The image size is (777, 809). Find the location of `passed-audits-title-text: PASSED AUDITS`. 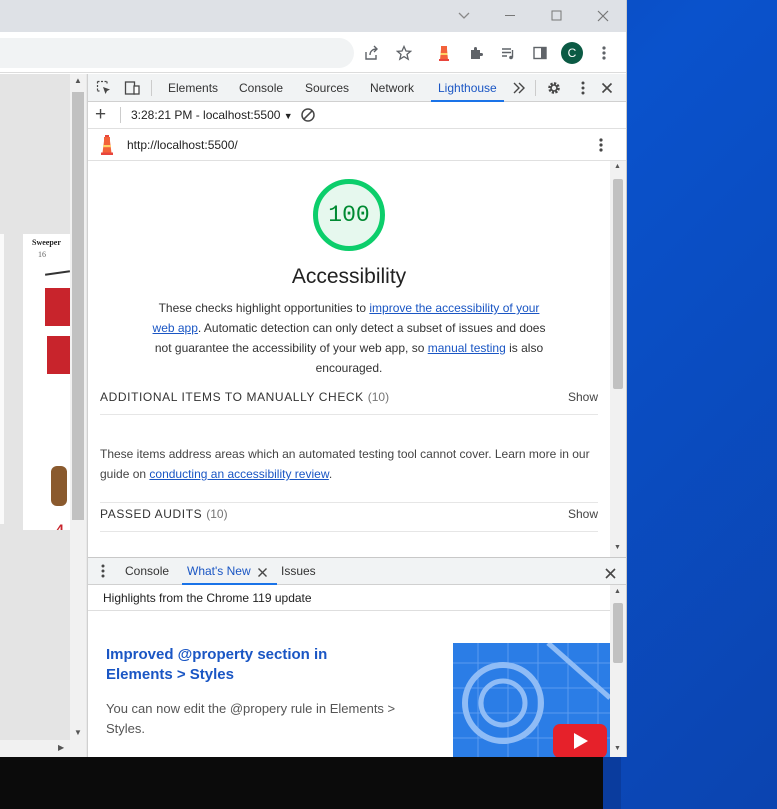

passed-audits-title-text: PASSED AUDITS is located at coordinates (151, 514).